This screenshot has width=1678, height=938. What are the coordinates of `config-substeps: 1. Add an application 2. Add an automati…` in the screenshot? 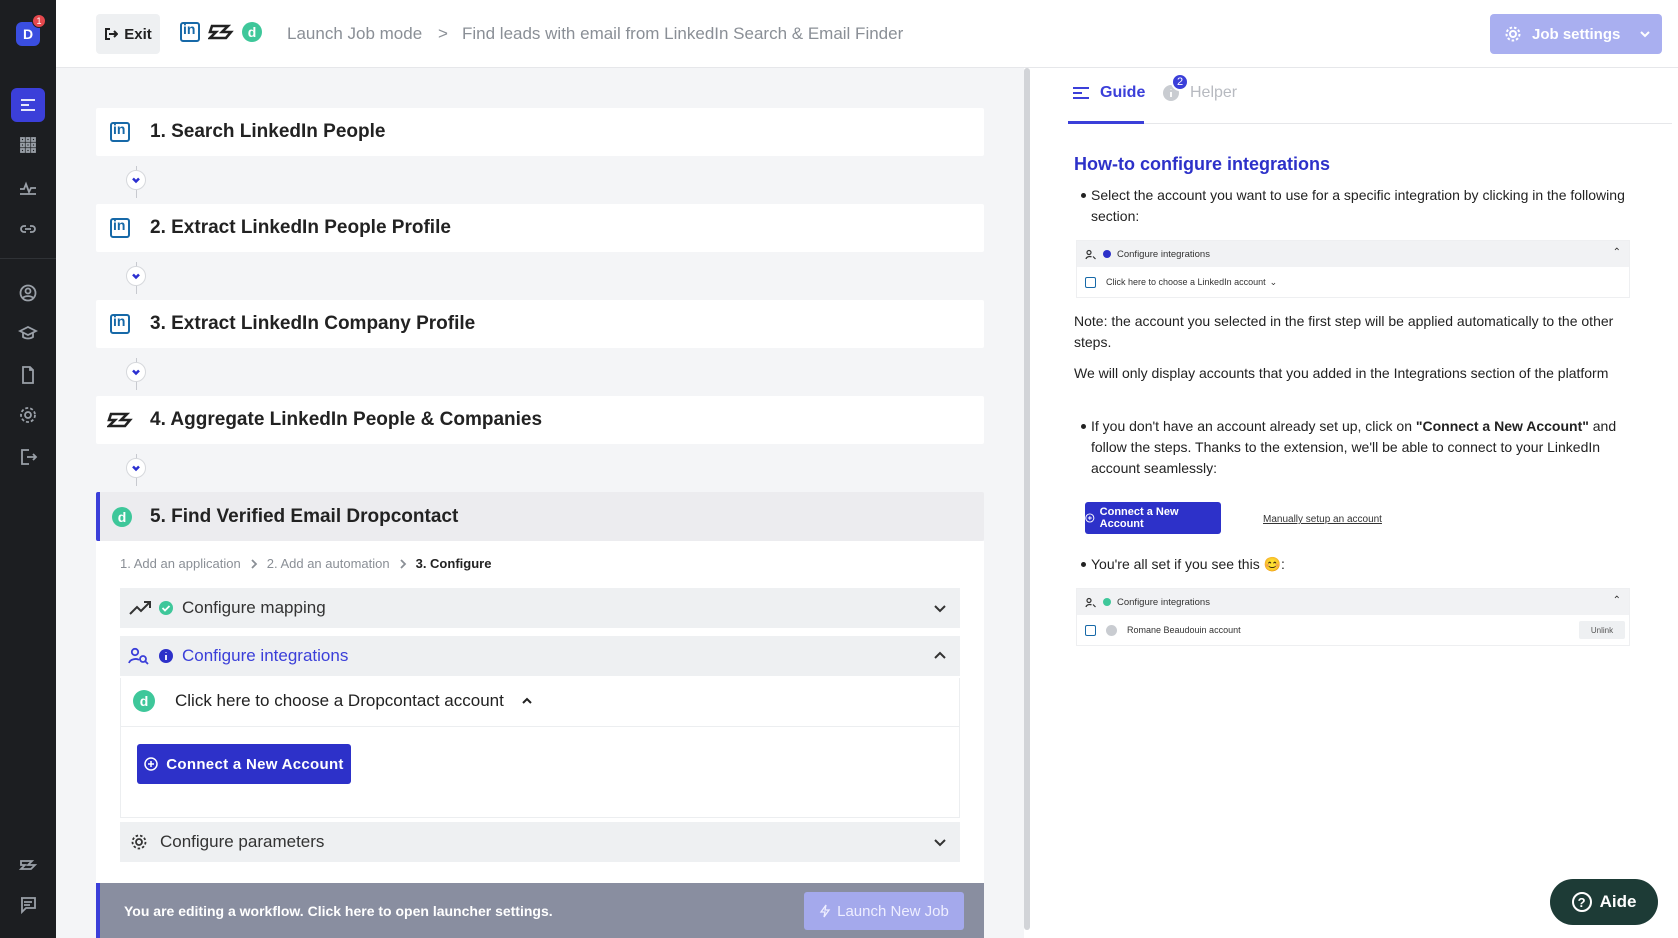 It's located at (305, 563).